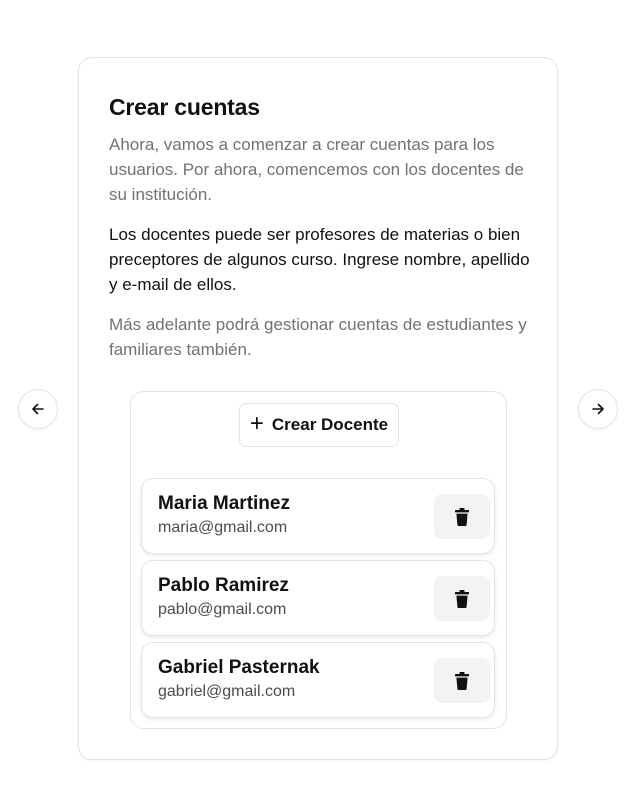 This screenshot has height=801, width=631. I want to click on arrow-right-icon, so click(598, 409).